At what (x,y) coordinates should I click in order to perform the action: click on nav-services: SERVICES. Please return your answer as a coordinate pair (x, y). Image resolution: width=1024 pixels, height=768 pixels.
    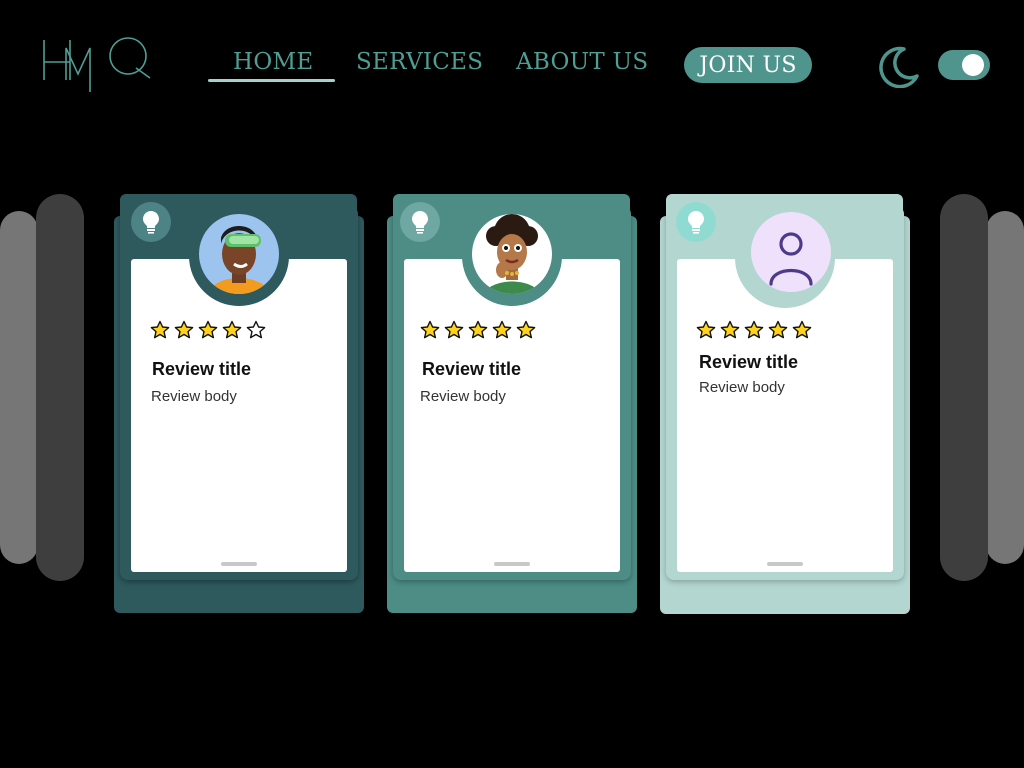
    Looking at the image, I should click on (419, 62).